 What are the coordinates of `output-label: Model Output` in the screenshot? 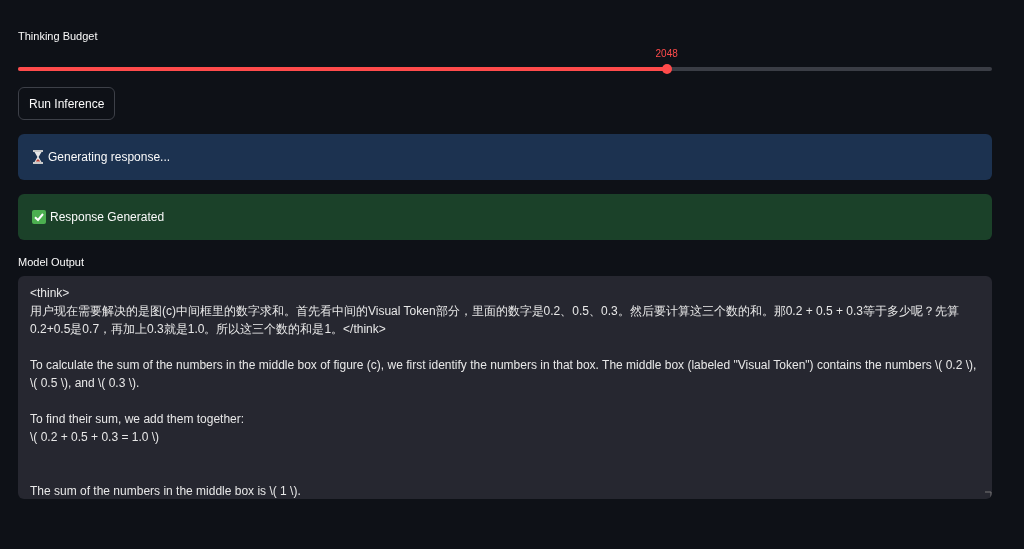 It's located at (52, 262).